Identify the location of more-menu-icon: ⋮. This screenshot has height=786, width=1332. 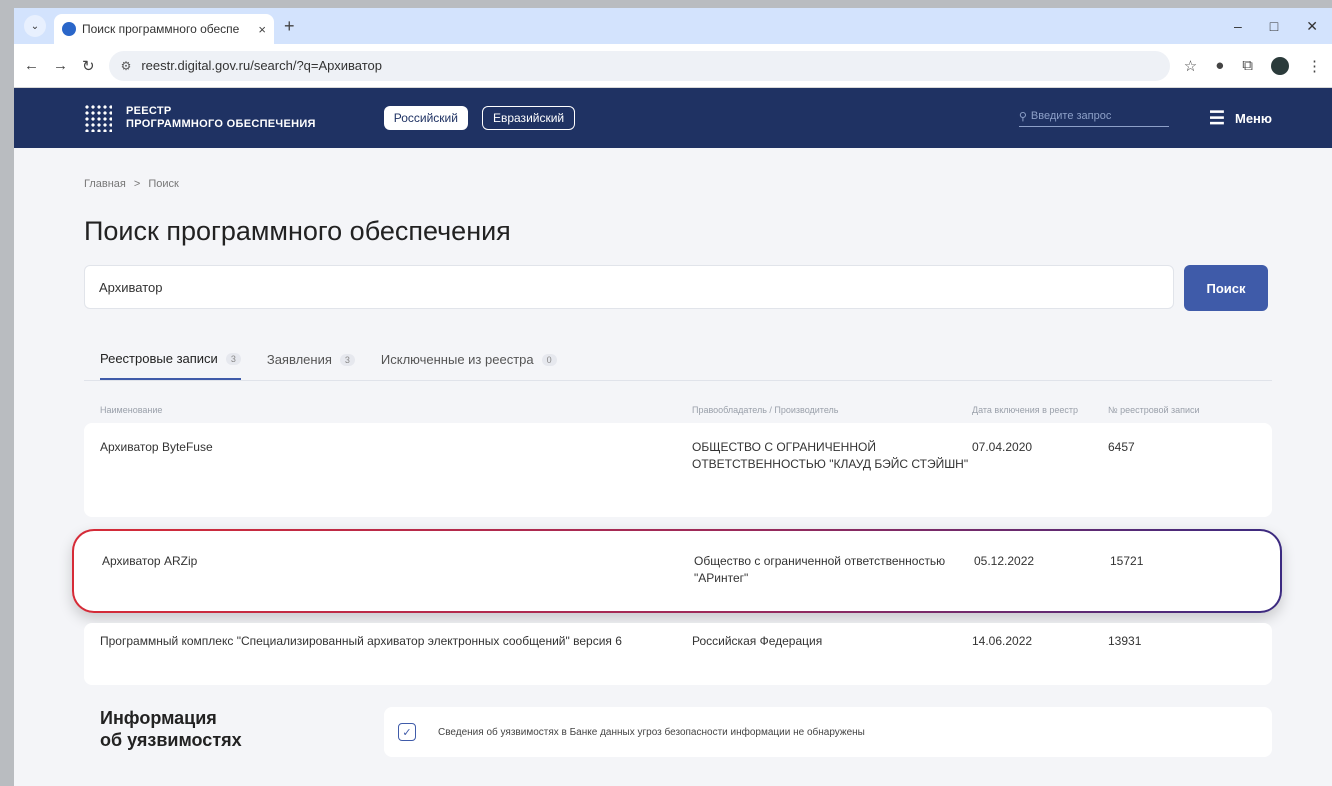
(1314, 66).